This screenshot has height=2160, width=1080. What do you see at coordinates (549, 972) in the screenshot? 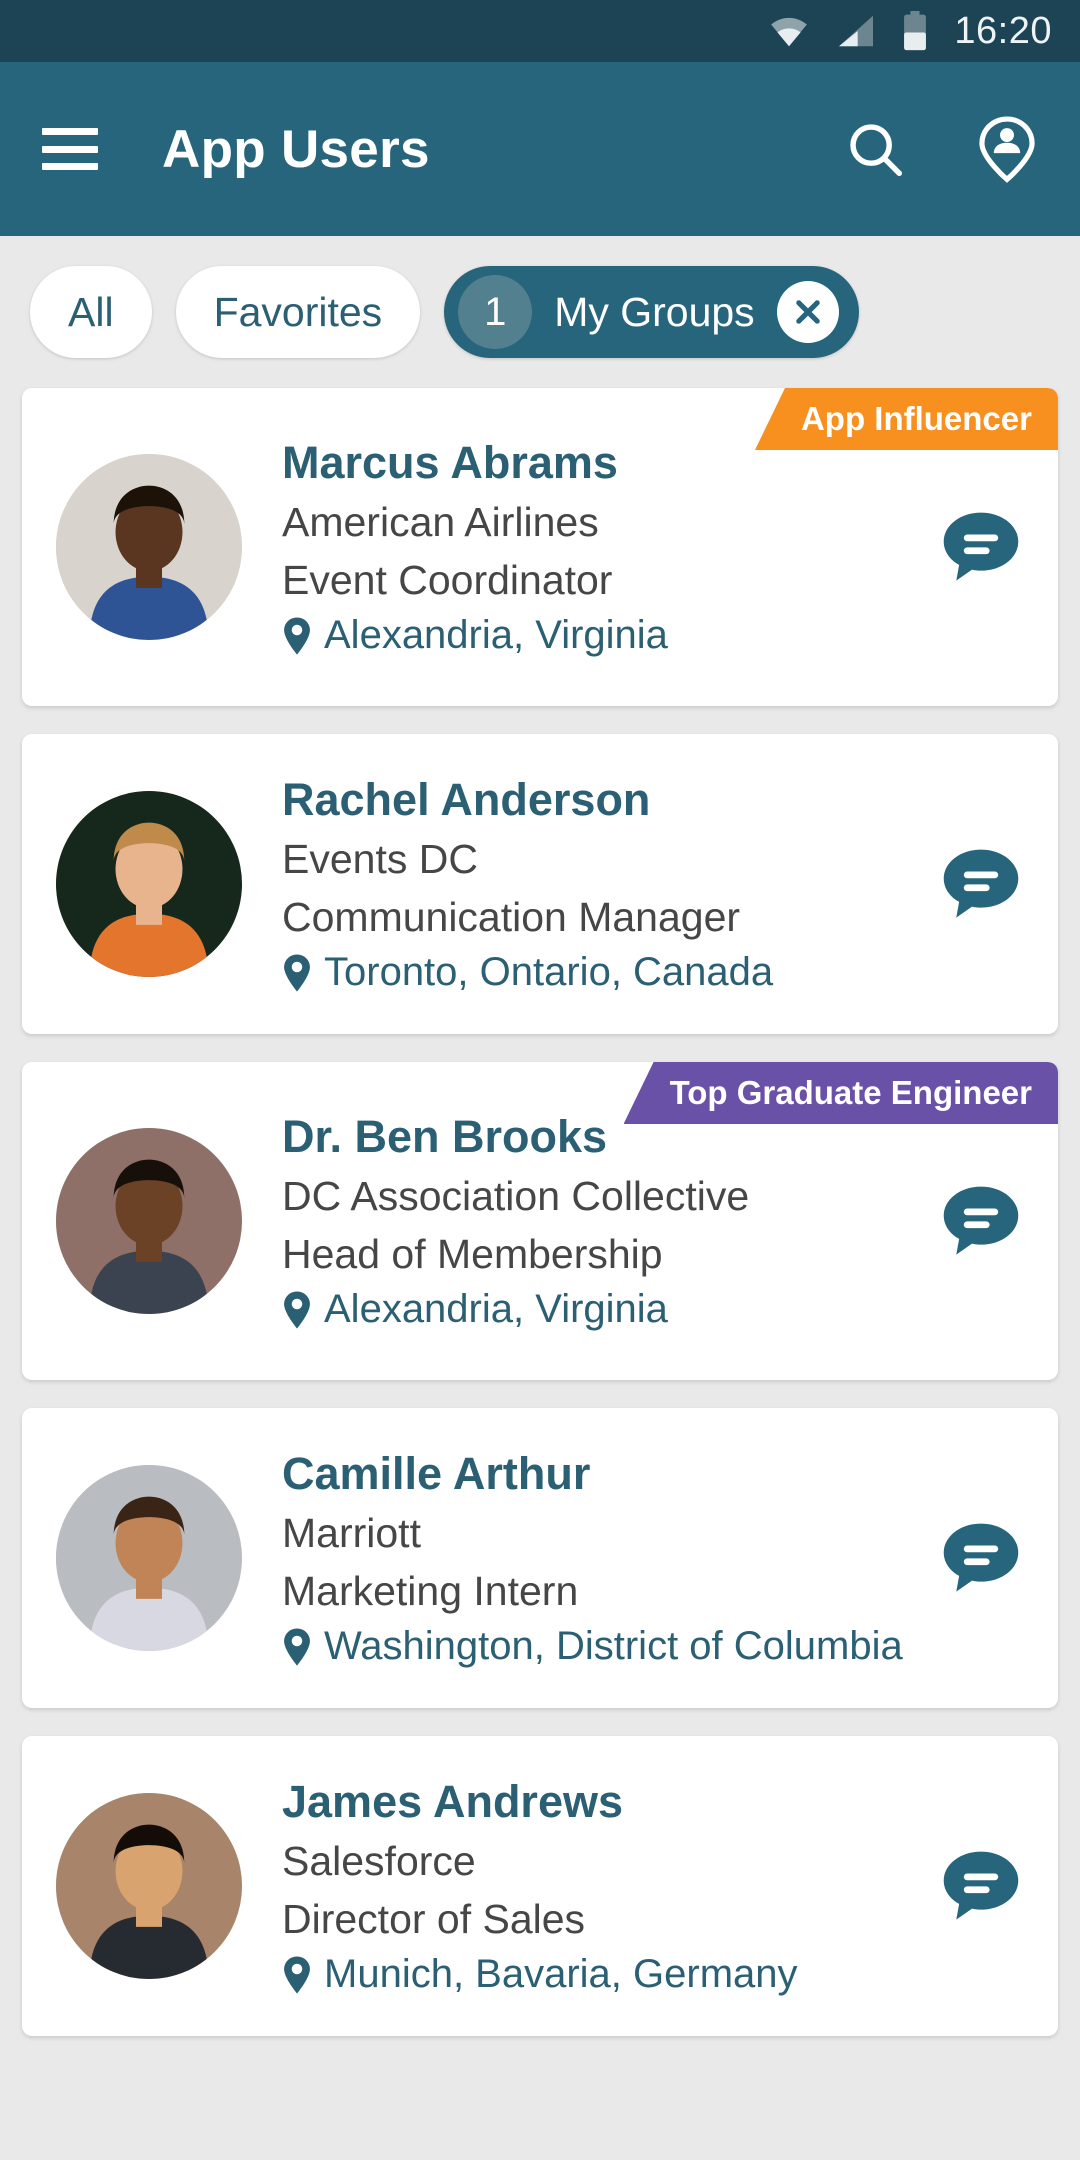
I see `user-location-label: Toronto, Ontario, Canada` at bounding box center [549, 972].